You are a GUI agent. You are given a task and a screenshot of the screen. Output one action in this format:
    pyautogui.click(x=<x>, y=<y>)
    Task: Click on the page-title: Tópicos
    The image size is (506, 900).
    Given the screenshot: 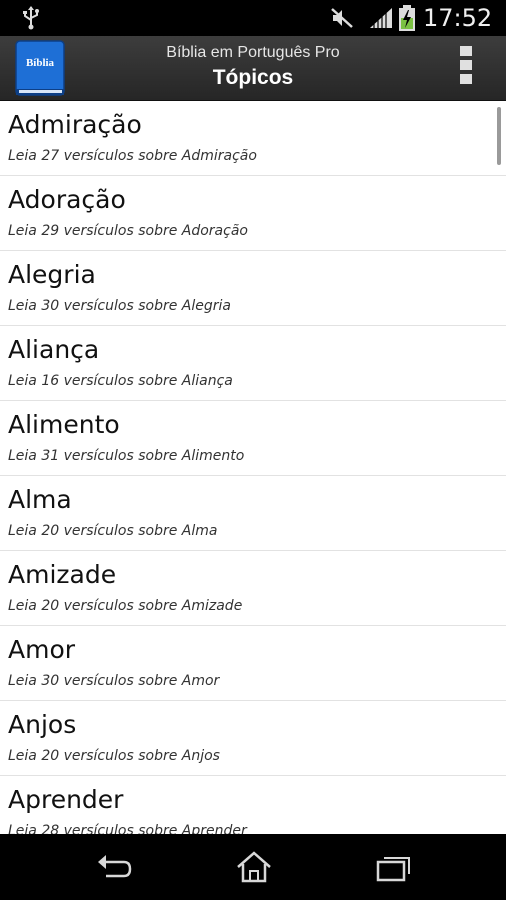 What is the action you would take?
    pyautogui.click(x=253, y=77)
    